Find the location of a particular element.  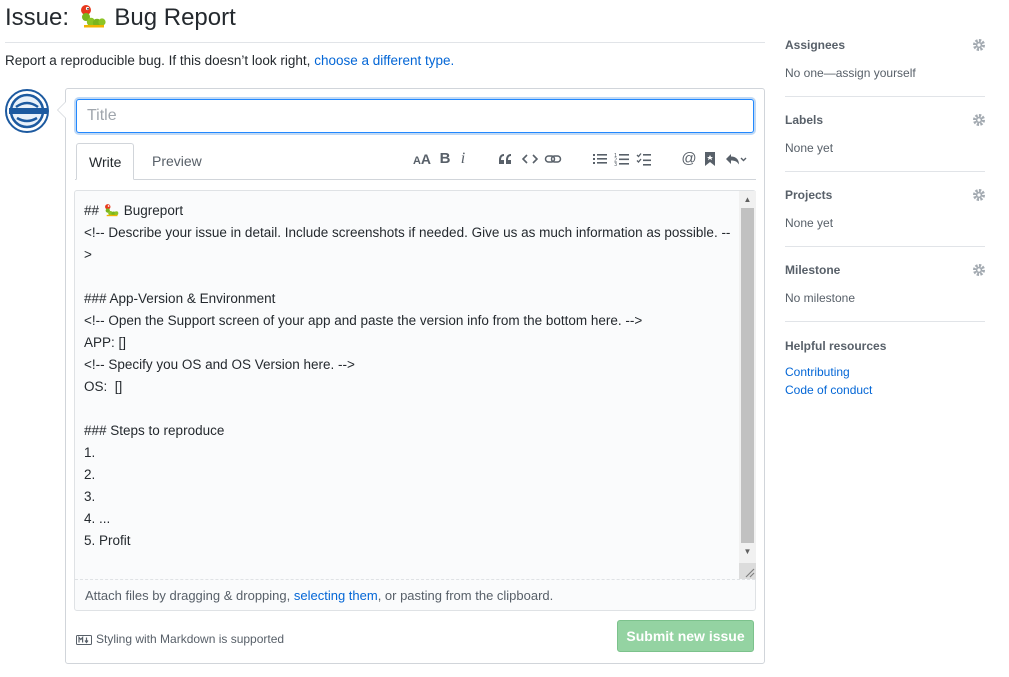

labels-gear-icon is located at coordinates (979, 121).